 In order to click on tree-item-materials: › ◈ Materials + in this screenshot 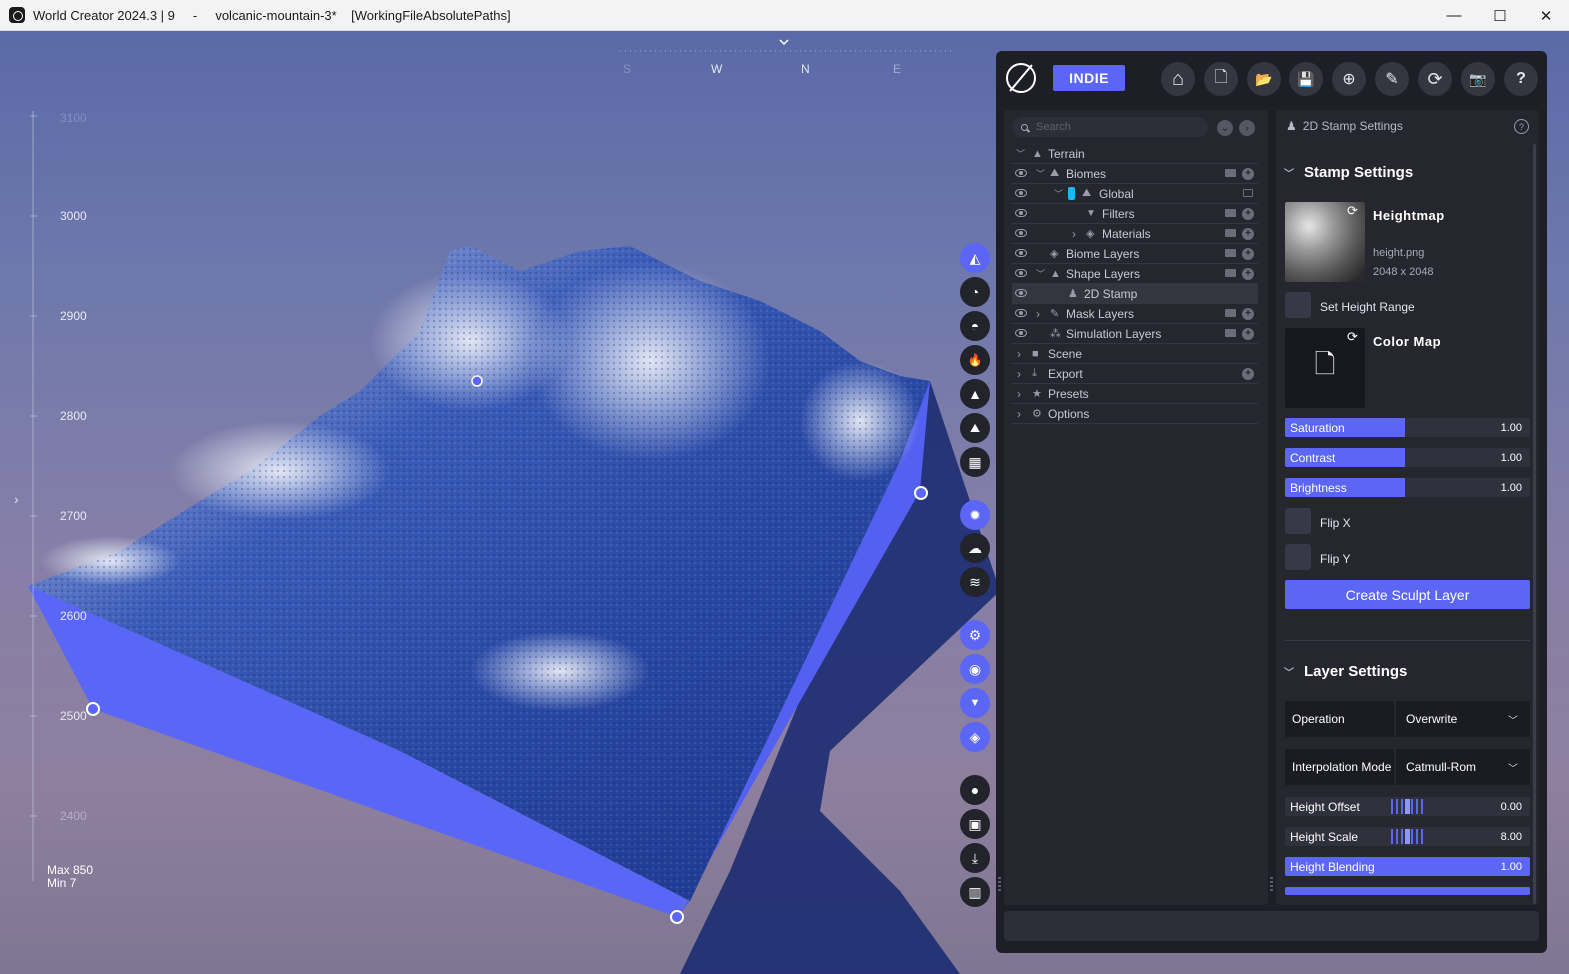, I will do `click(1135, 234)`.